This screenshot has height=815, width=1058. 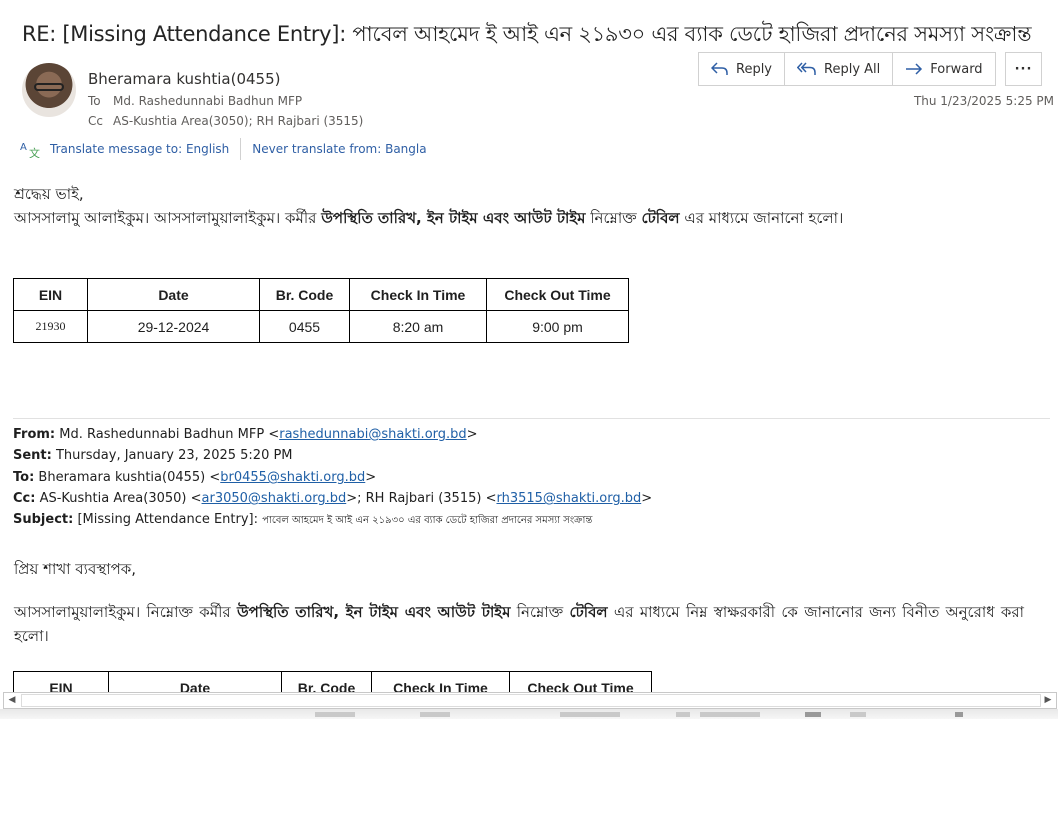 I want to click on svg-text: A, so click(x=23, y=147).